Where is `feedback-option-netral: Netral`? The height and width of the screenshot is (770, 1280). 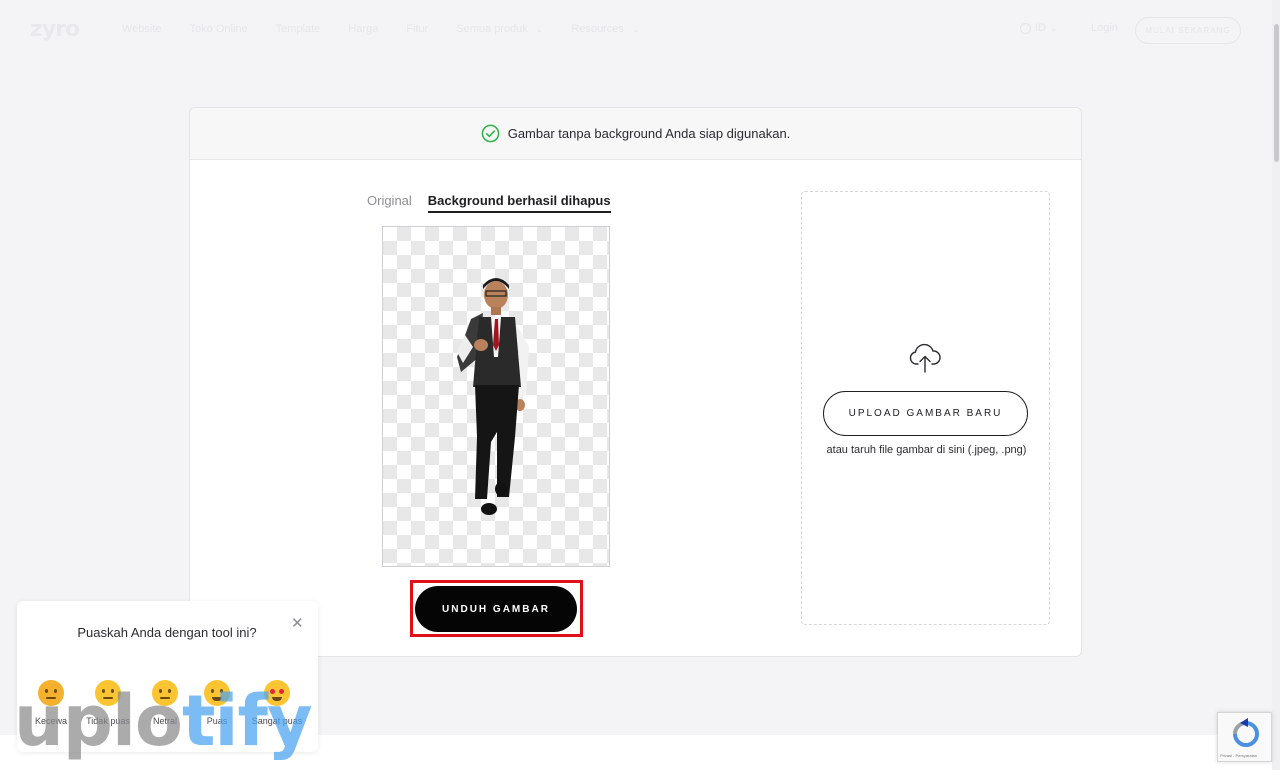
feedback-option-netral: Netral is located at coordinates (165, 703).